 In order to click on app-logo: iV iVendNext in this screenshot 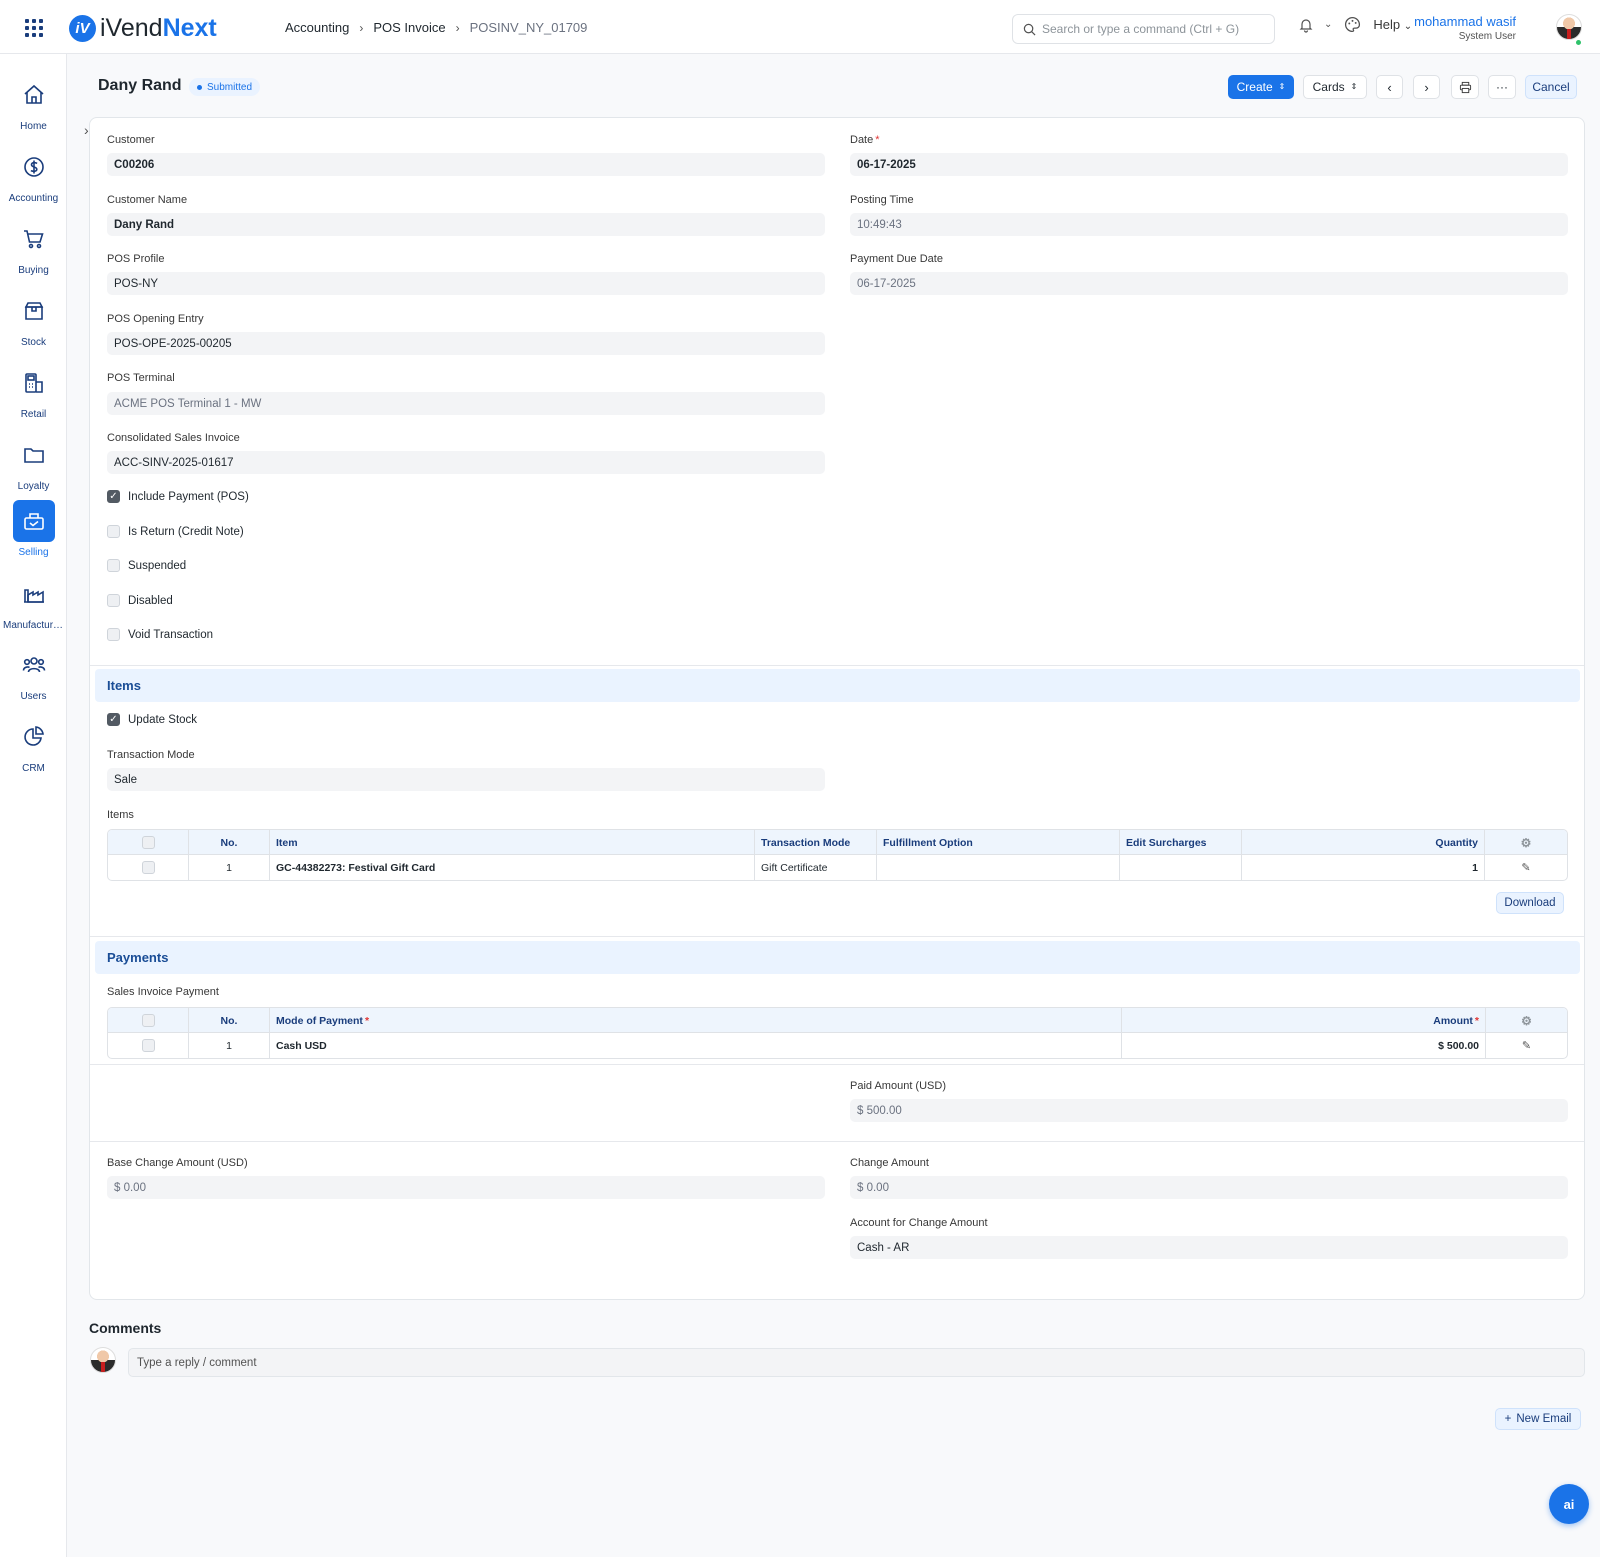, I will do `click(143, 28)`.